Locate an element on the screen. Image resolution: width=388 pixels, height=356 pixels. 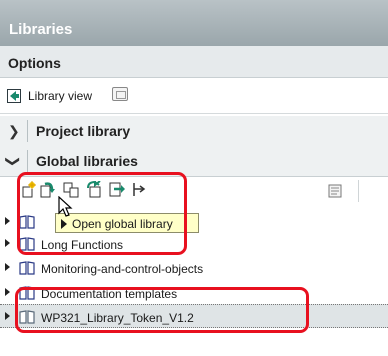
tooltip-text: Open global library is located at coordinates (122, 224).